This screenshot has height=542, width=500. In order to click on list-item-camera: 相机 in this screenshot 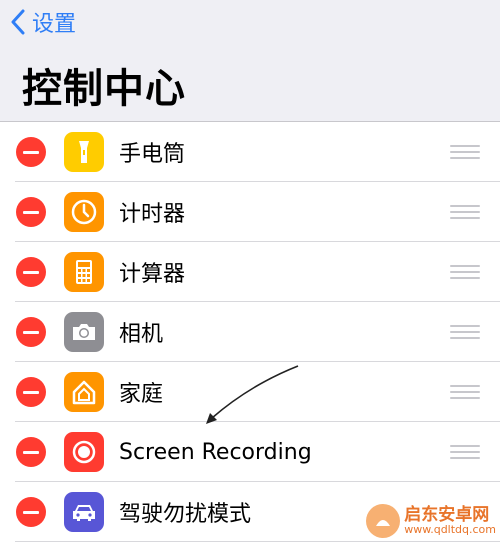, I will do `click(250, 332)`.